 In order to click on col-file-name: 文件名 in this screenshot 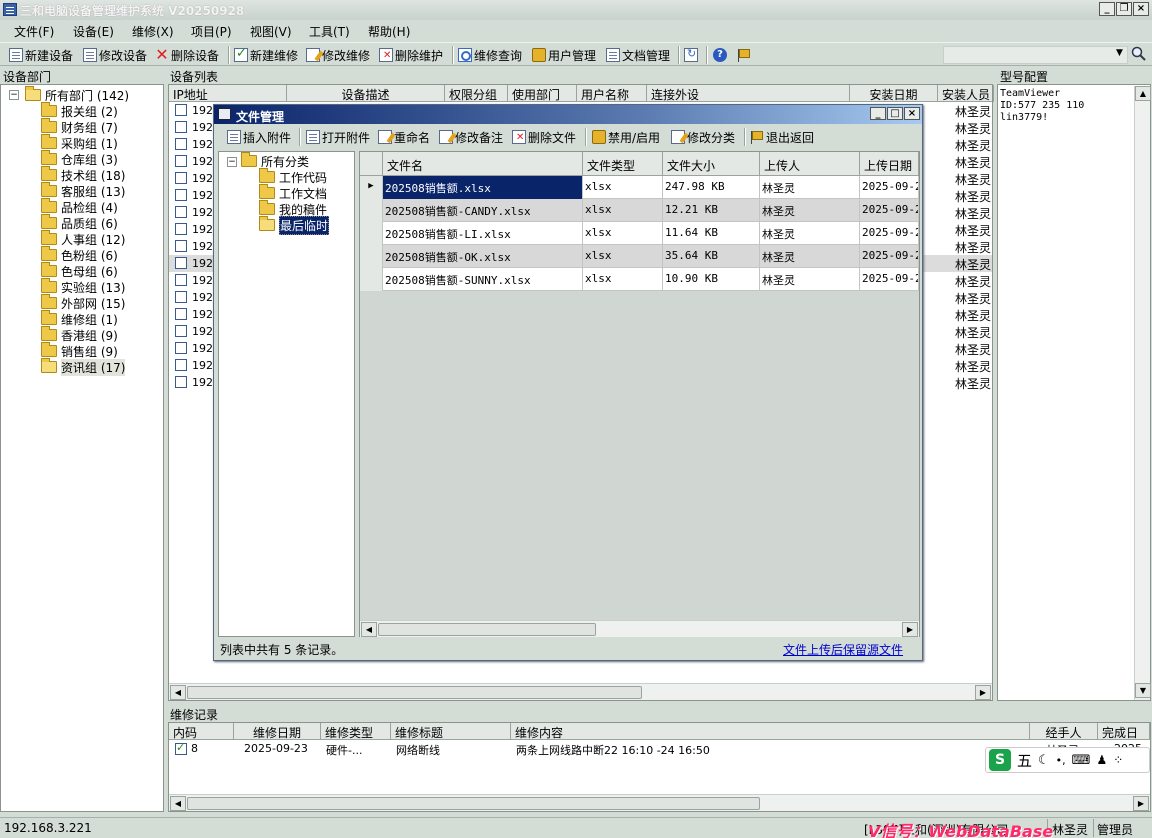, I will do `click(483, 164)`.